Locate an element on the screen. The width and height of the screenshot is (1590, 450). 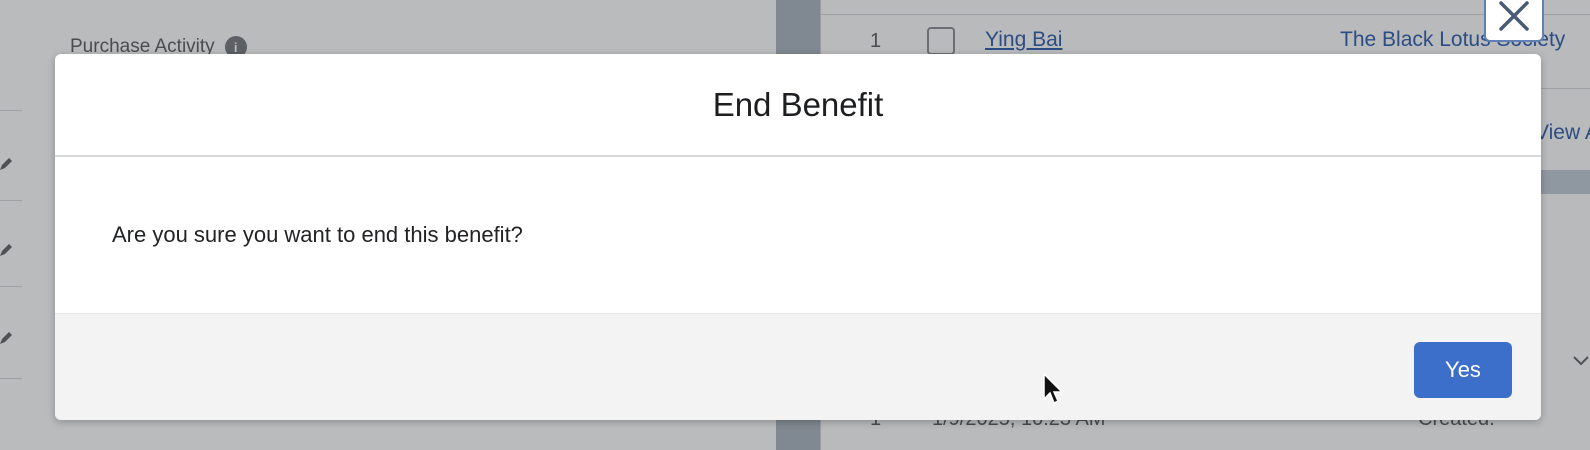
close-icon is located at coordinates (1514, 16).